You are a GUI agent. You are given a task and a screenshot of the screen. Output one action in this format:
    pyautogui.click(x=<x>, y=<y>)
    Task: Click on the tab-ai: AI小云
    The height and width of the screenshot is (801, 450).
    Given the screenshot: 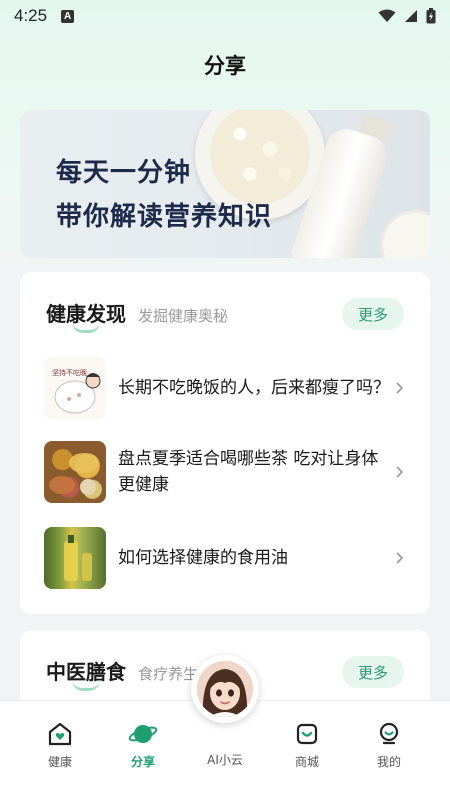 What is the action you would take?
    pyautogui.click(x=225, y=756)
    